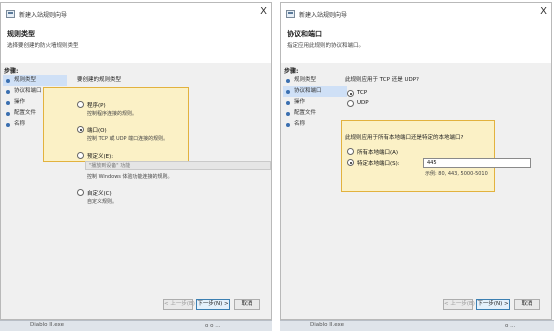 The width and height of the screenshot is (554, 331). Describe the element at coordinates (21, 34) in the screenshot. I see `page-title: 规则类型` at that location.